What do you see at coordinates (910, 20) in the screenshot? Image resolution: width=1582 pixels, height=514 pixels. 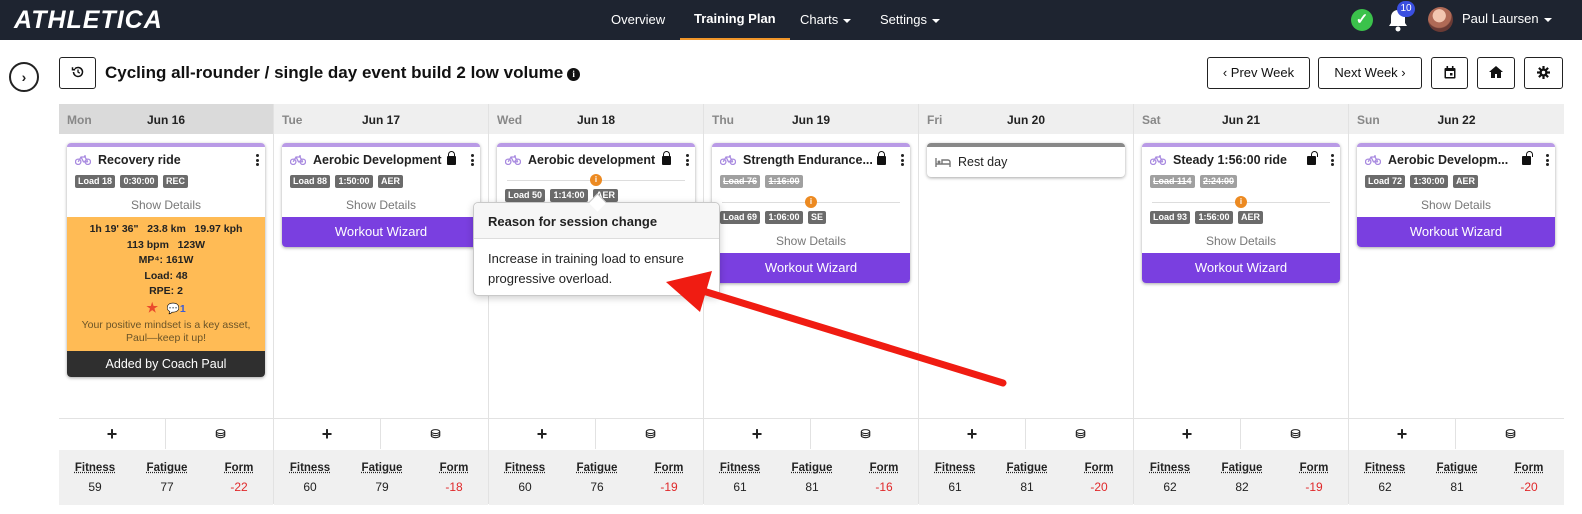 I see `nav-settings: Settings` at bounding box center [910, 20].